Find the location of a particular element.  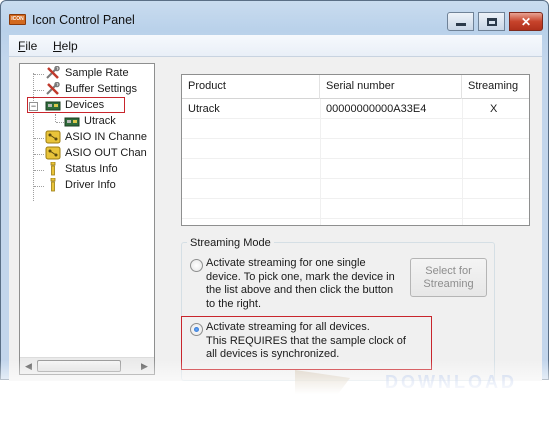

maximize-button is located at coordinates (491, 21).